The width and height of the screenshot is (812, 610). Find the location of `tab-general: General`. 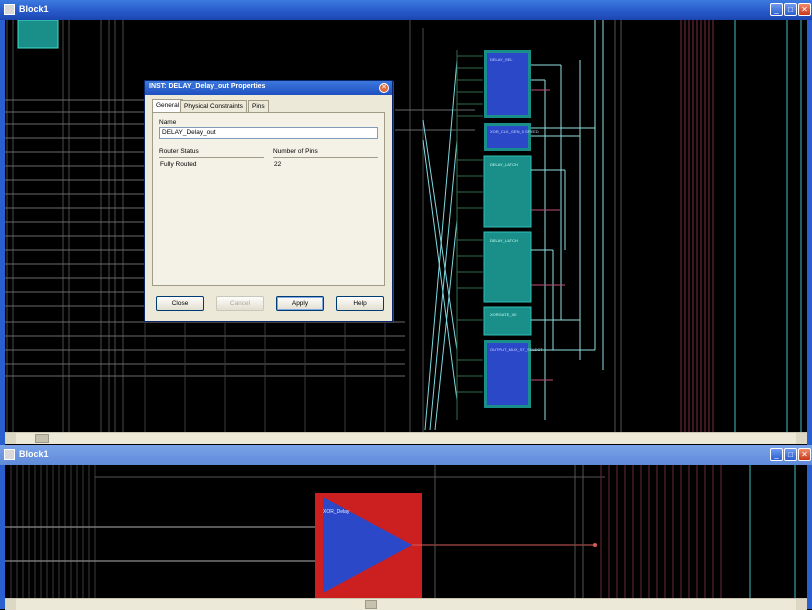

tab-general: General is located at coordinates (168, 105).